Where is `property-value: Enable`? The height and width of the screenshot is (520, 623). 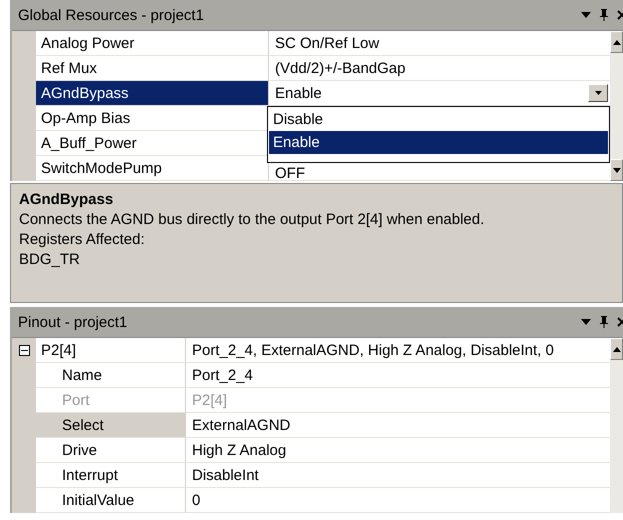
property-value: Enable is located at coordinates (298, 93).